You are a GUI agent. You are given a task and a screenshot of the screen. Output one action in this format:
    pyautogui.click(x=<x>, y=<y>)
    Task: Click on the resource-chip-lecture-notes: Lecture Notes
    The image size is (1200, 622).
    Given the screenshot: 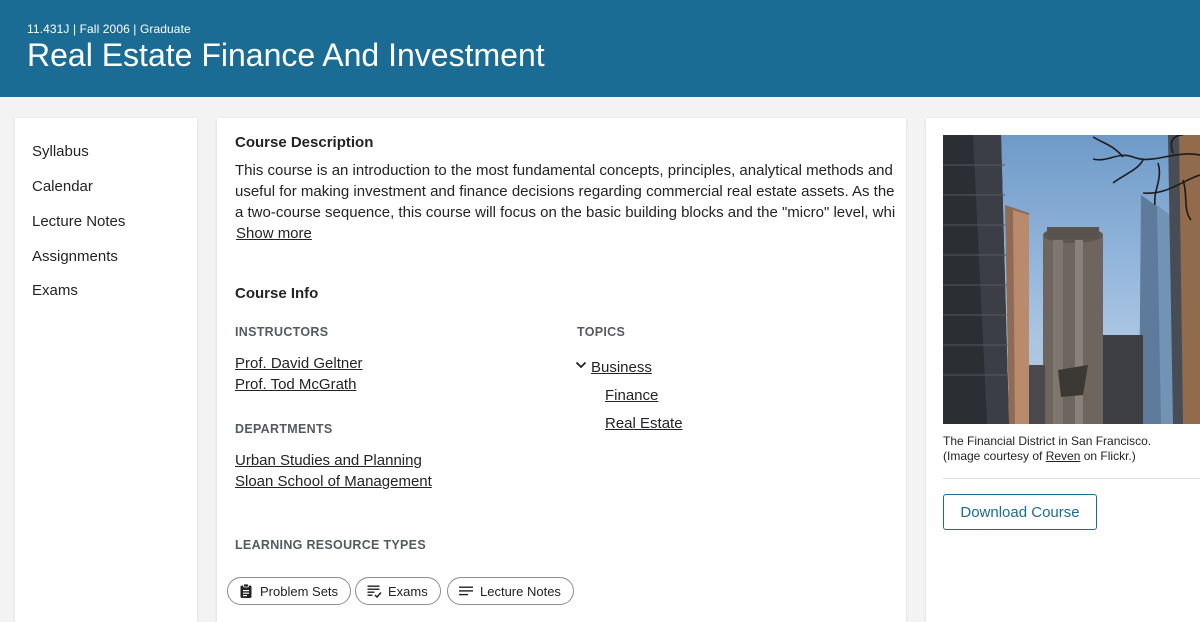 What is the action you would take?
    pyautogui.click(x=510, y=591)
    